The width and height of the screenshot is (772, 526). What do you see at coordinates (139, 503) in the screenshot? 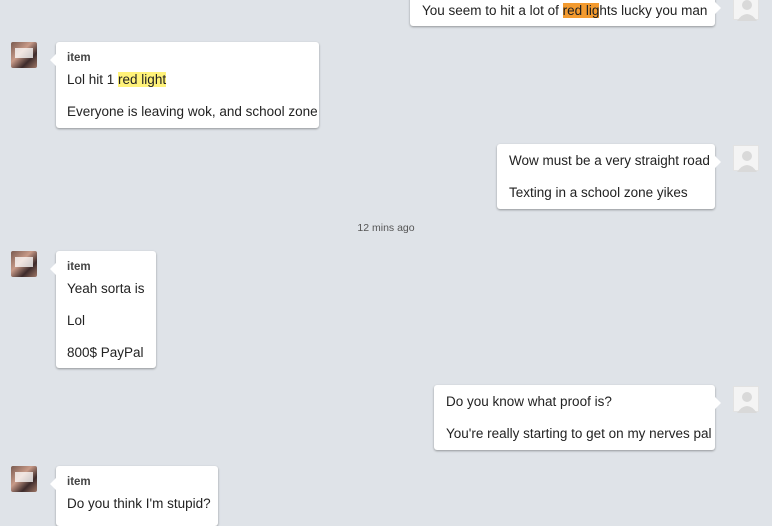
I see `message-text: Do you think I'm stupid?` at bounding box center [139, 503].